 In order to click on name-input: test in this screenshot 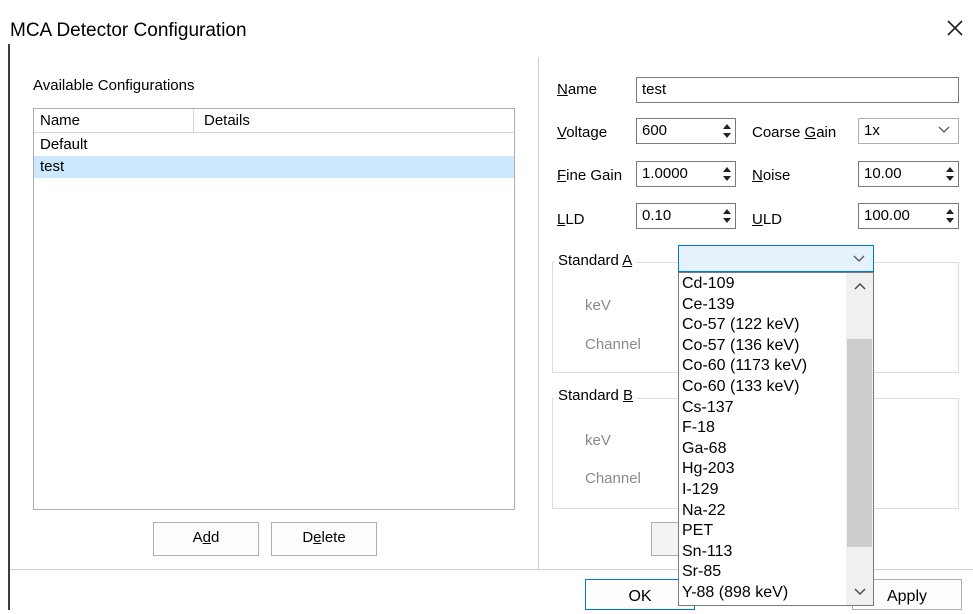, I will do `click(797, 90)`.